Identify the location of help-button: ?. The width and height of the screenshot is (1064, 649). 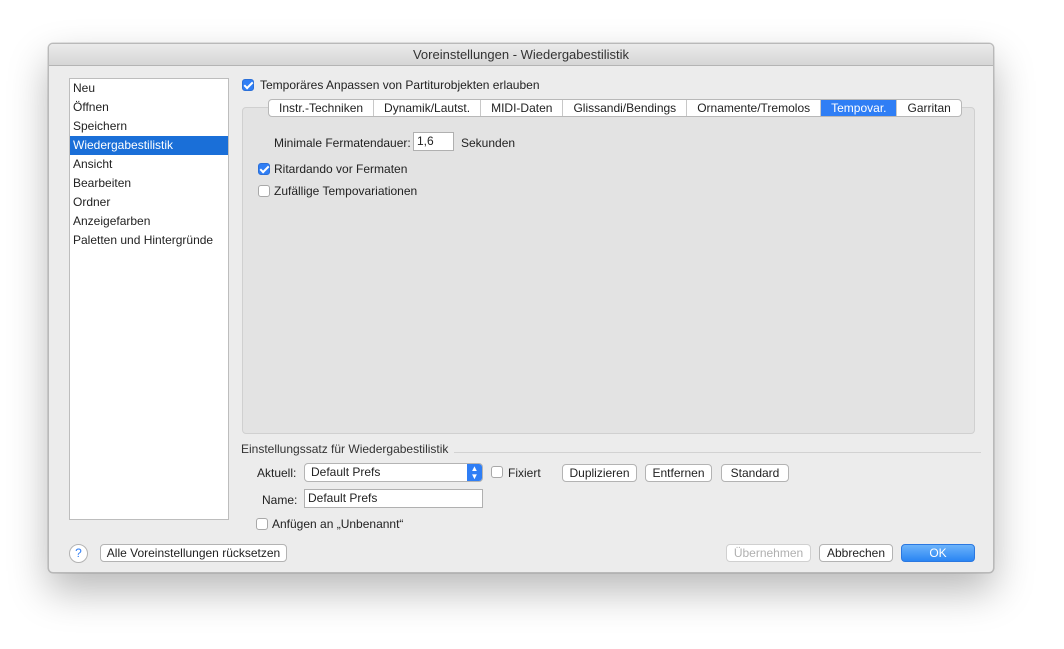
(78, 553).